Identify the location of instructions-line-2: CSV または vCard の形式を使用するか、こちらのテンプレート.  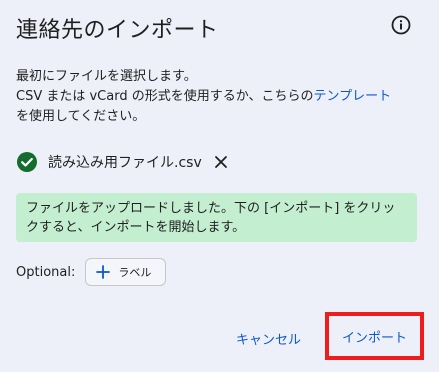
(221, 97).